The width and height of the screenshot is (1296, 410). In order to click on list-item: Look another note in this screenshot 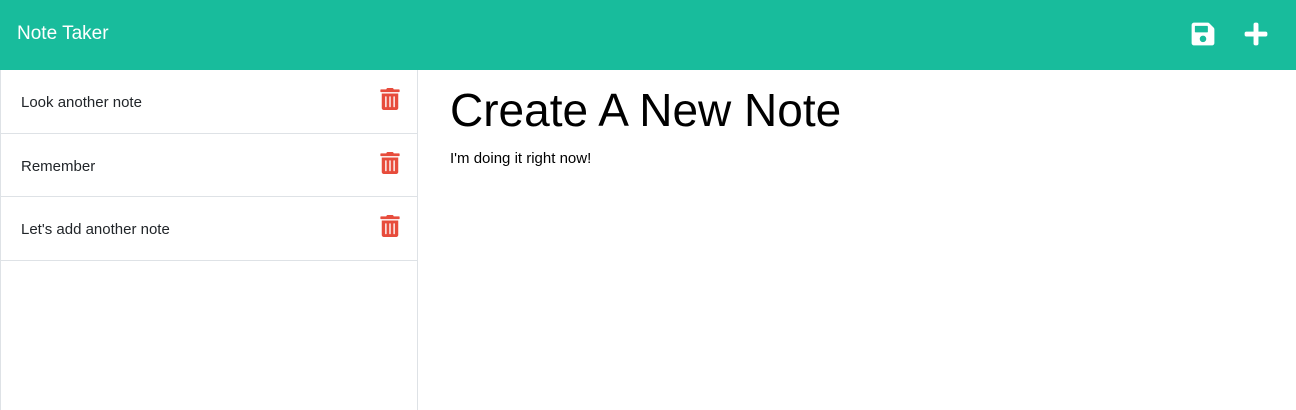, I will do `click(209, 102)`.